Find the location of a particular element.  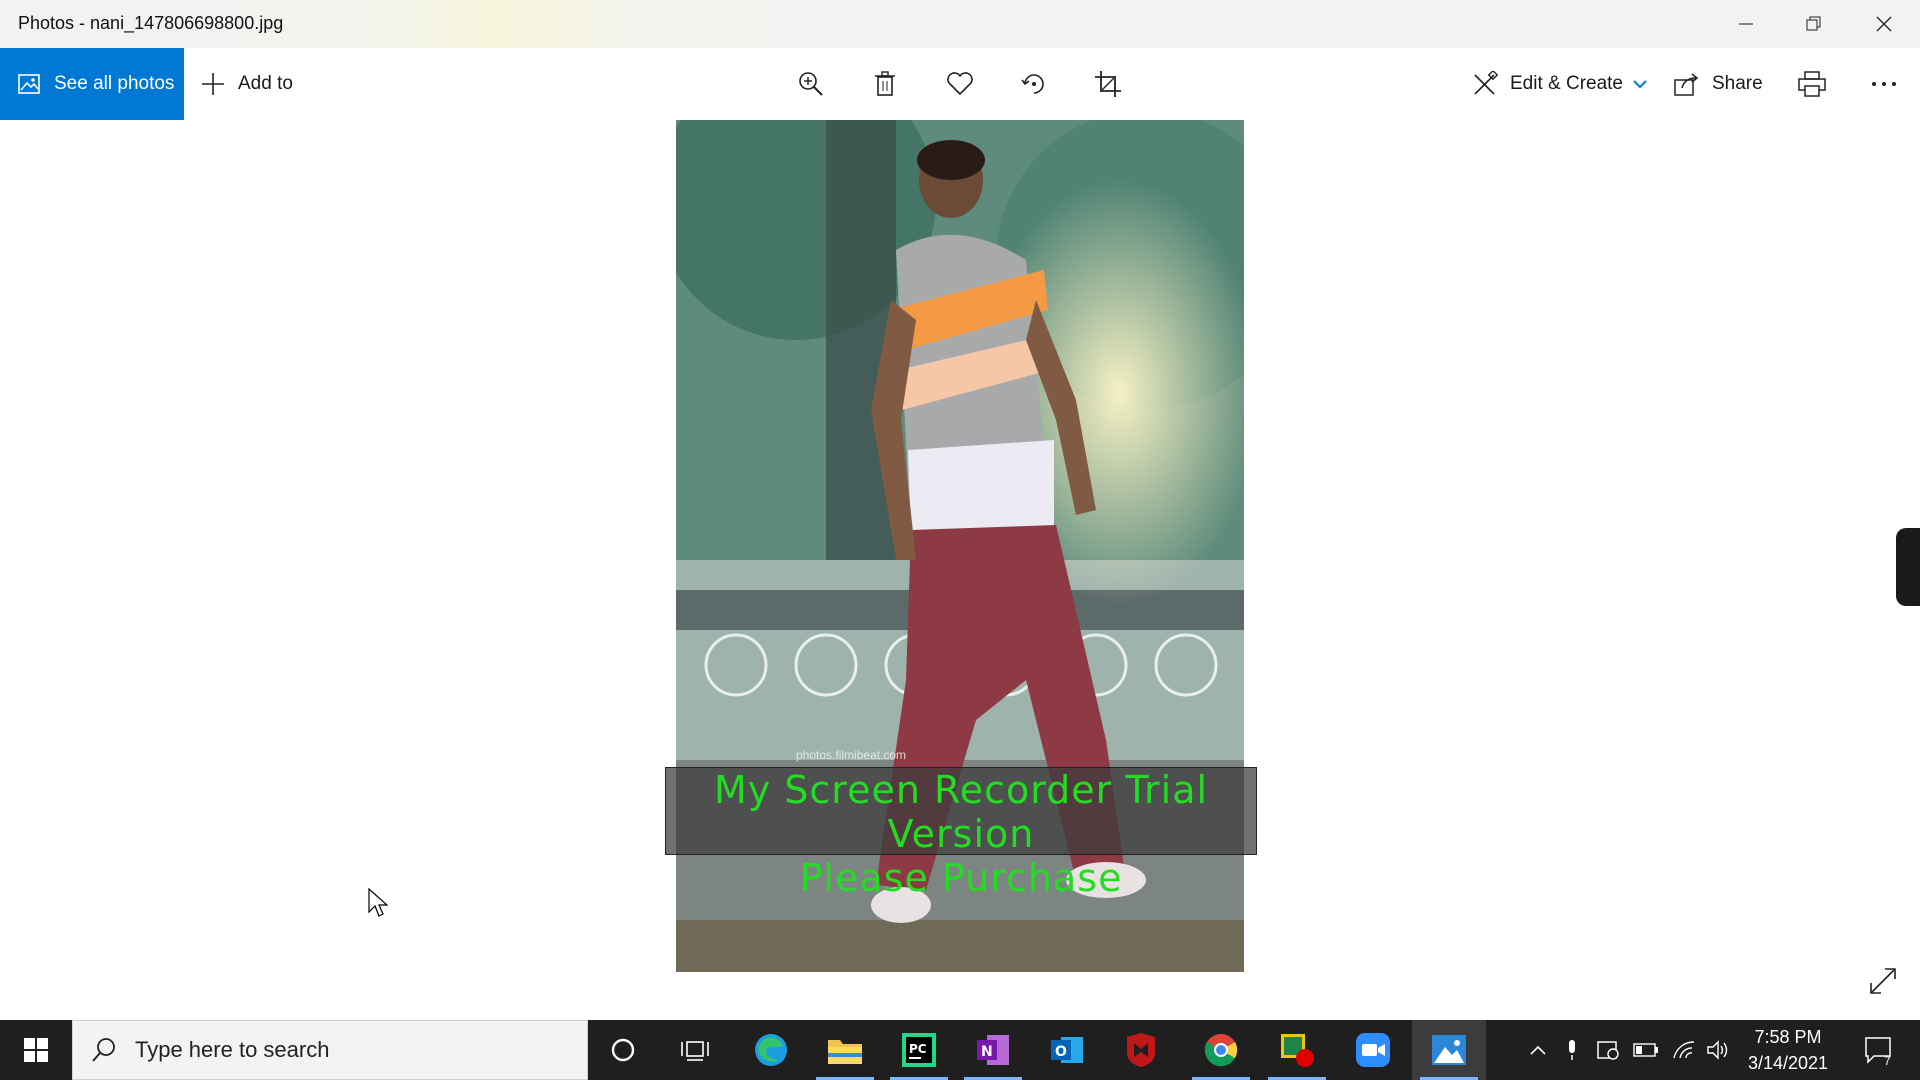

more-icon is located at coordinates (1884, 84).